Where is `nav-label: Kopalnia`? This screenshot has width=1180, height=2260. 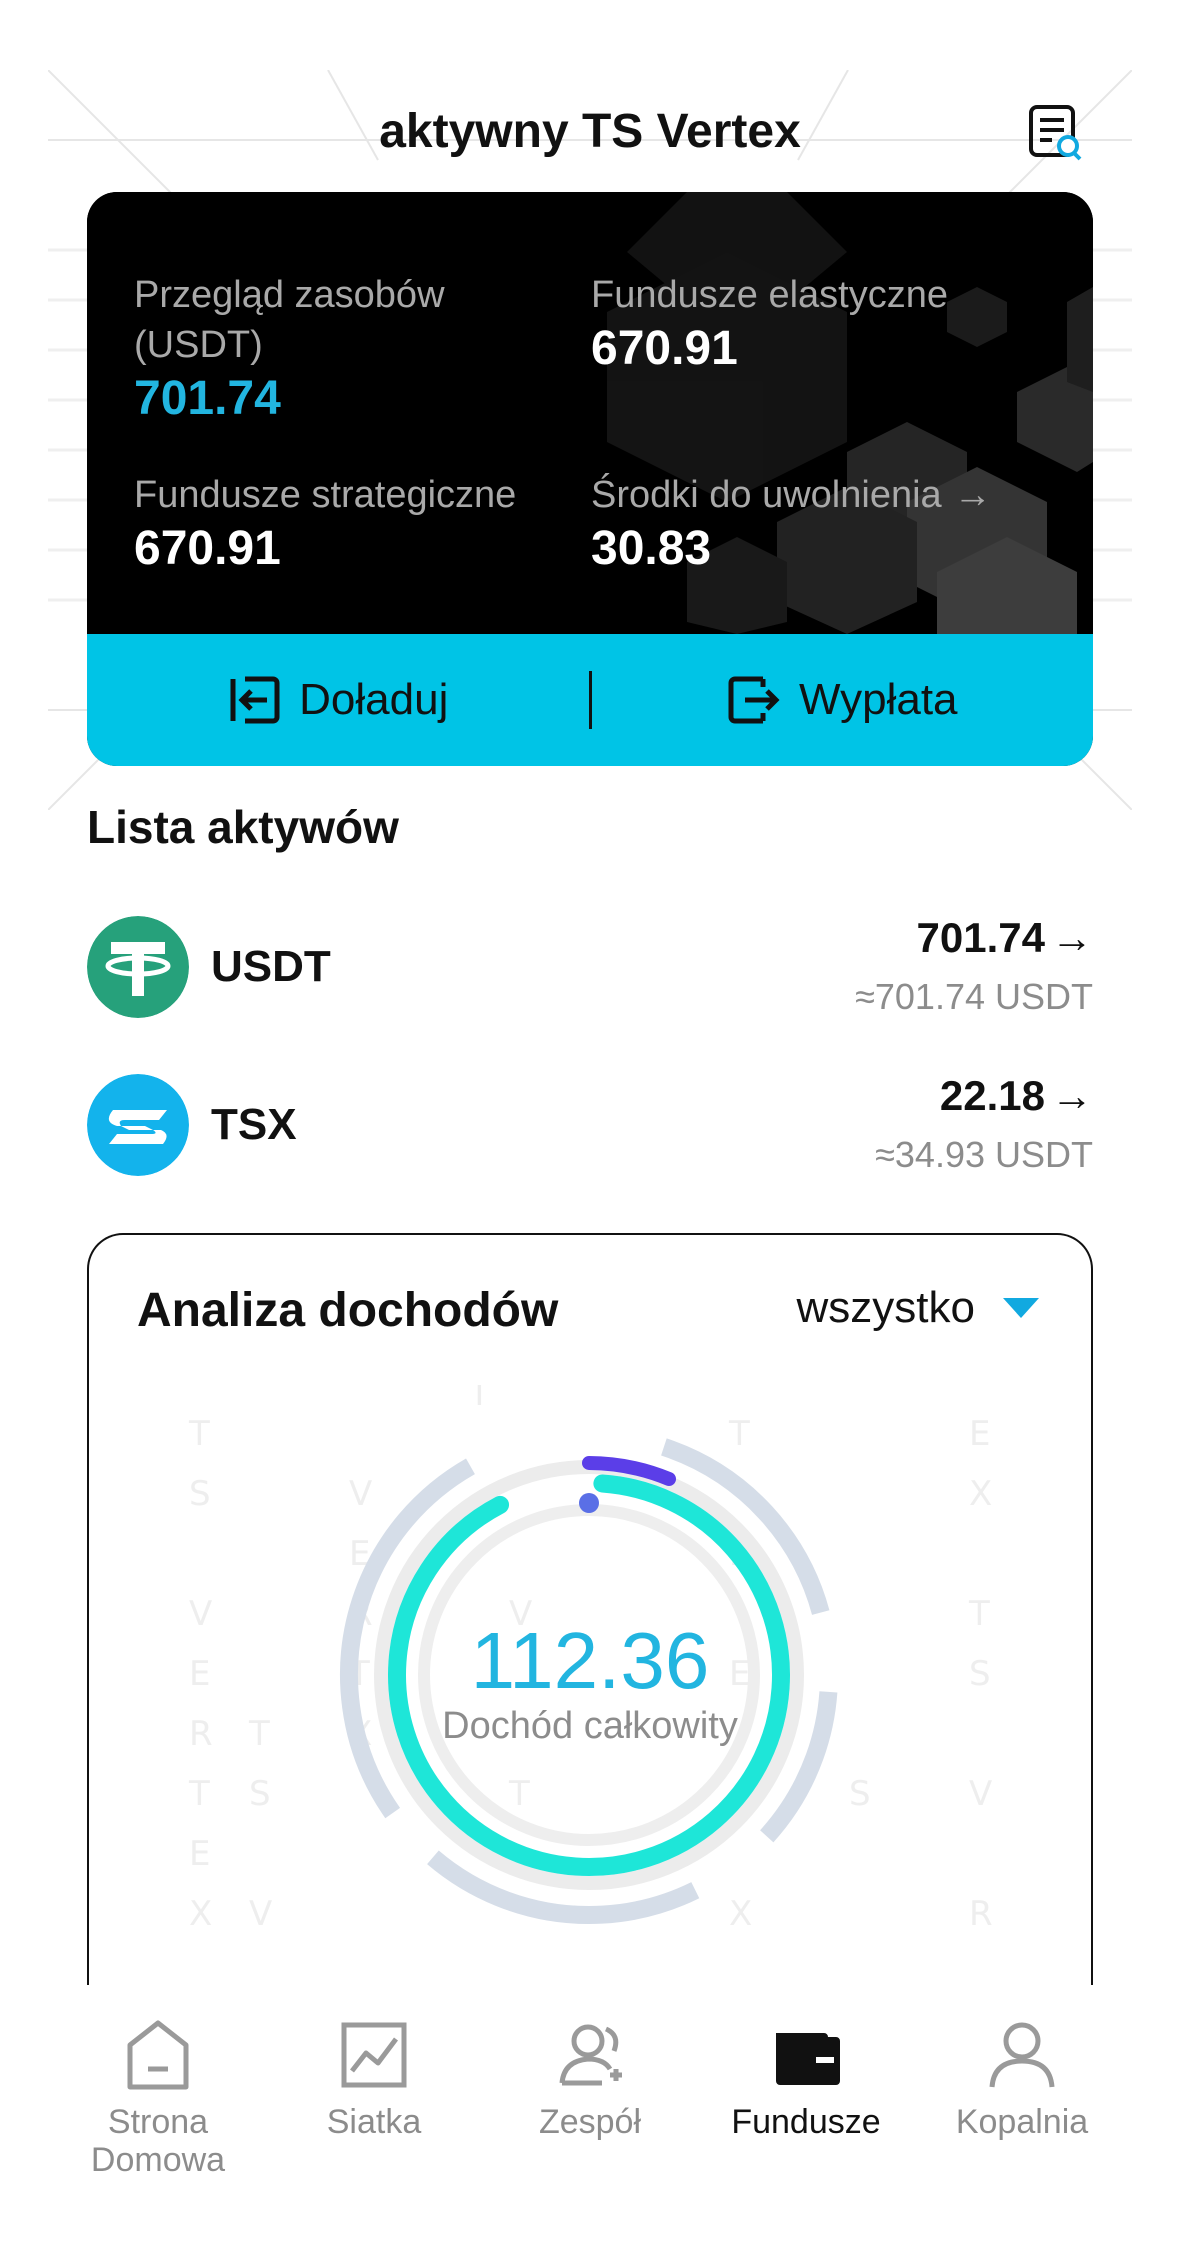
nav-label: Kopalnia is located at coordinates (1022, 2122).